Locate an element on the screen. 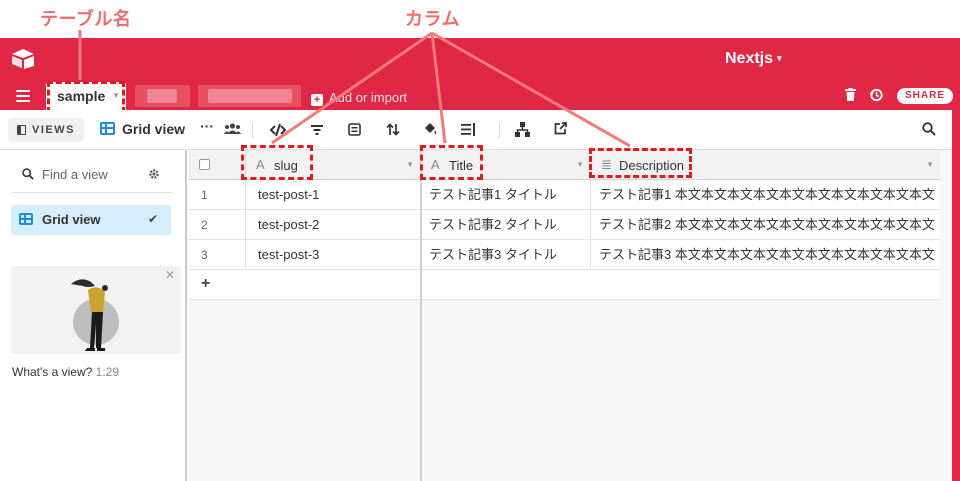  cell-slug: test-post-1 is located at coordinates (333, 195).